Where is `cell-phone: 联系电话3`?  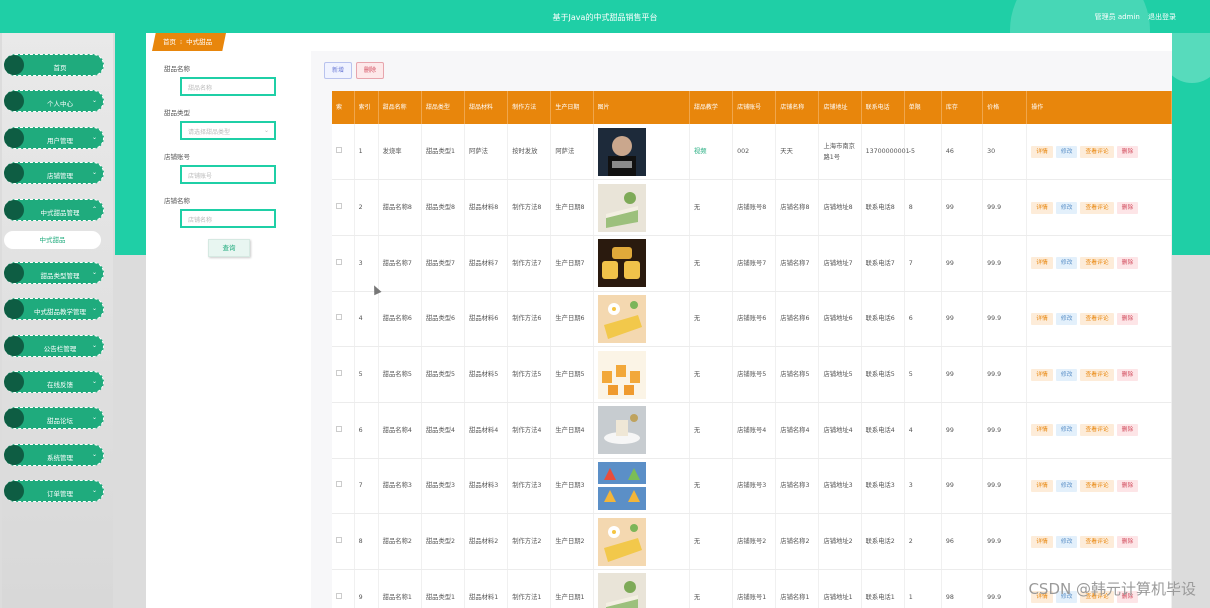 cell-phone: 联系电话3 is located at coordinates (883, 486).